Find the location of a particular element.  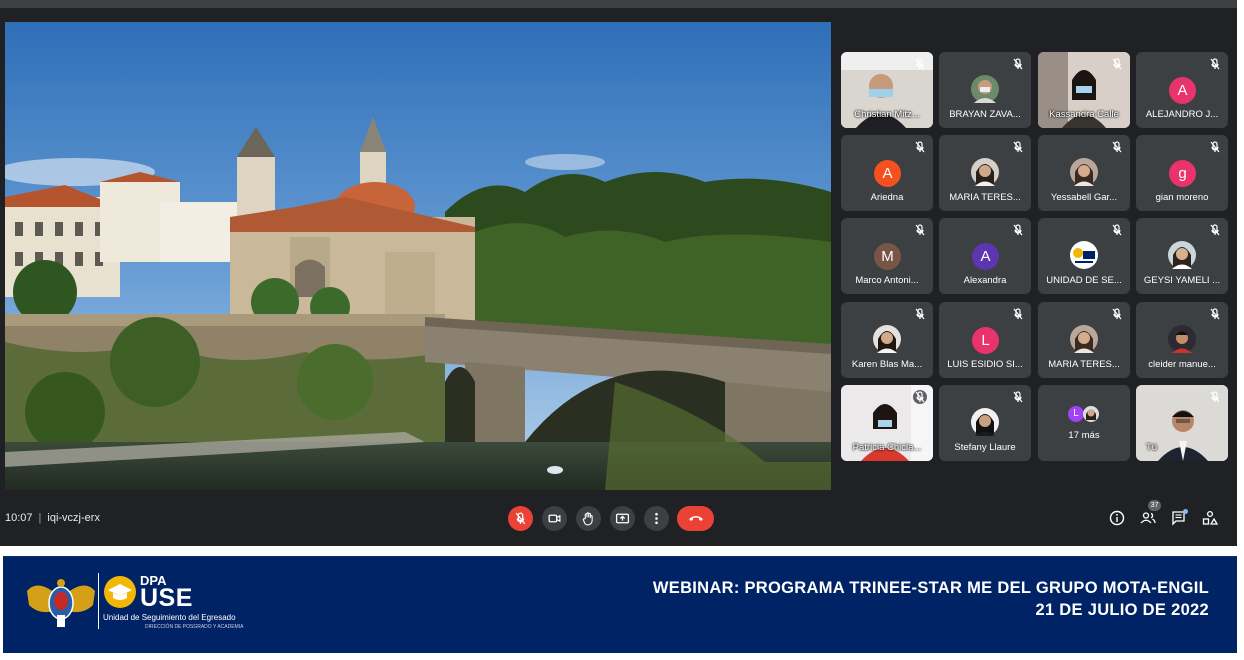

present-icon is located at coordinates (622, 518).